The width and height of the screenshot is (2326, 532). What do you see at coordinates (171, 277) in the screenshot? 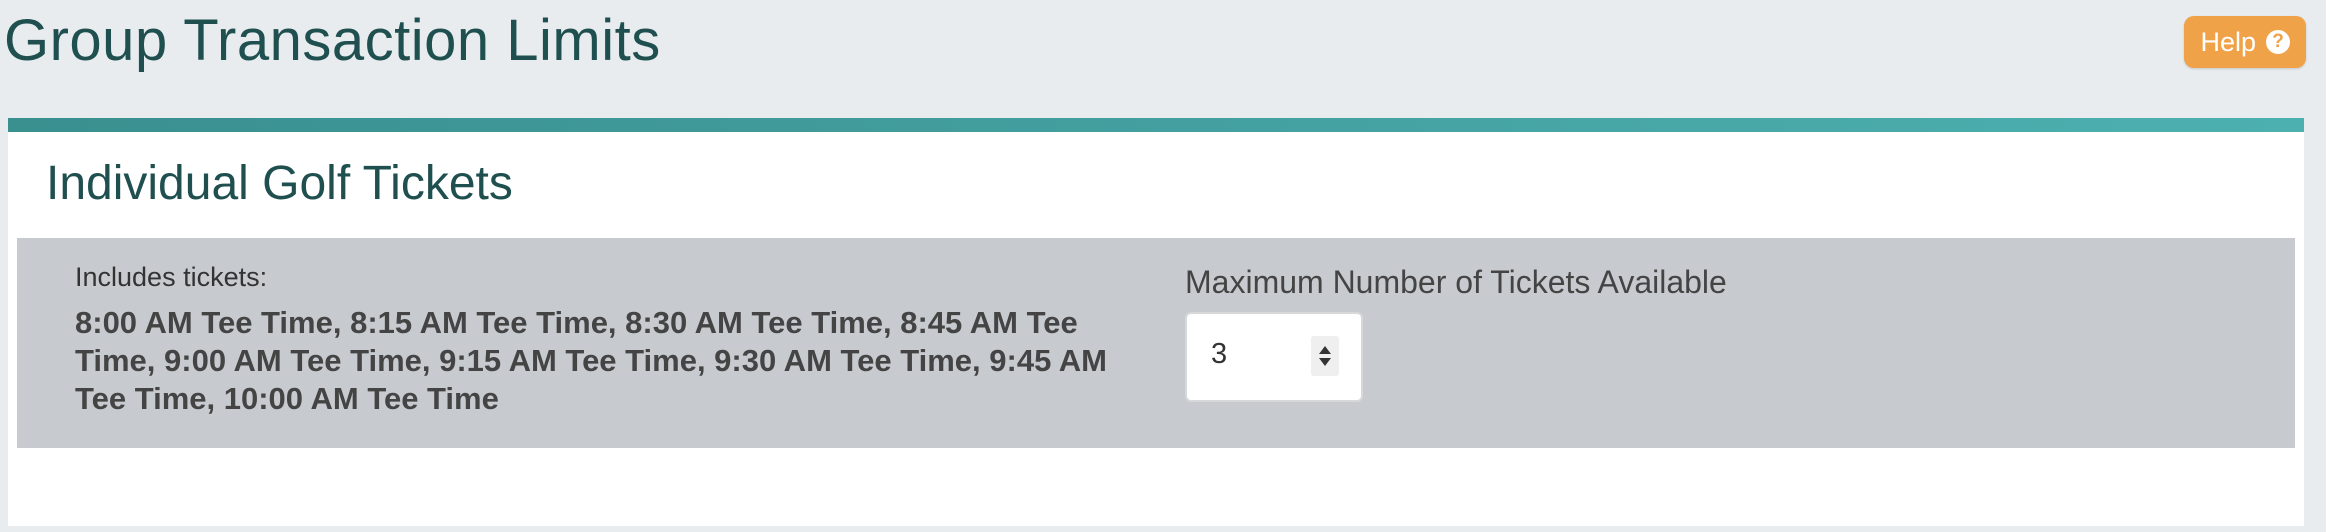
I see `includes-label: Includes tickets:` at bounding box center [171, 277].